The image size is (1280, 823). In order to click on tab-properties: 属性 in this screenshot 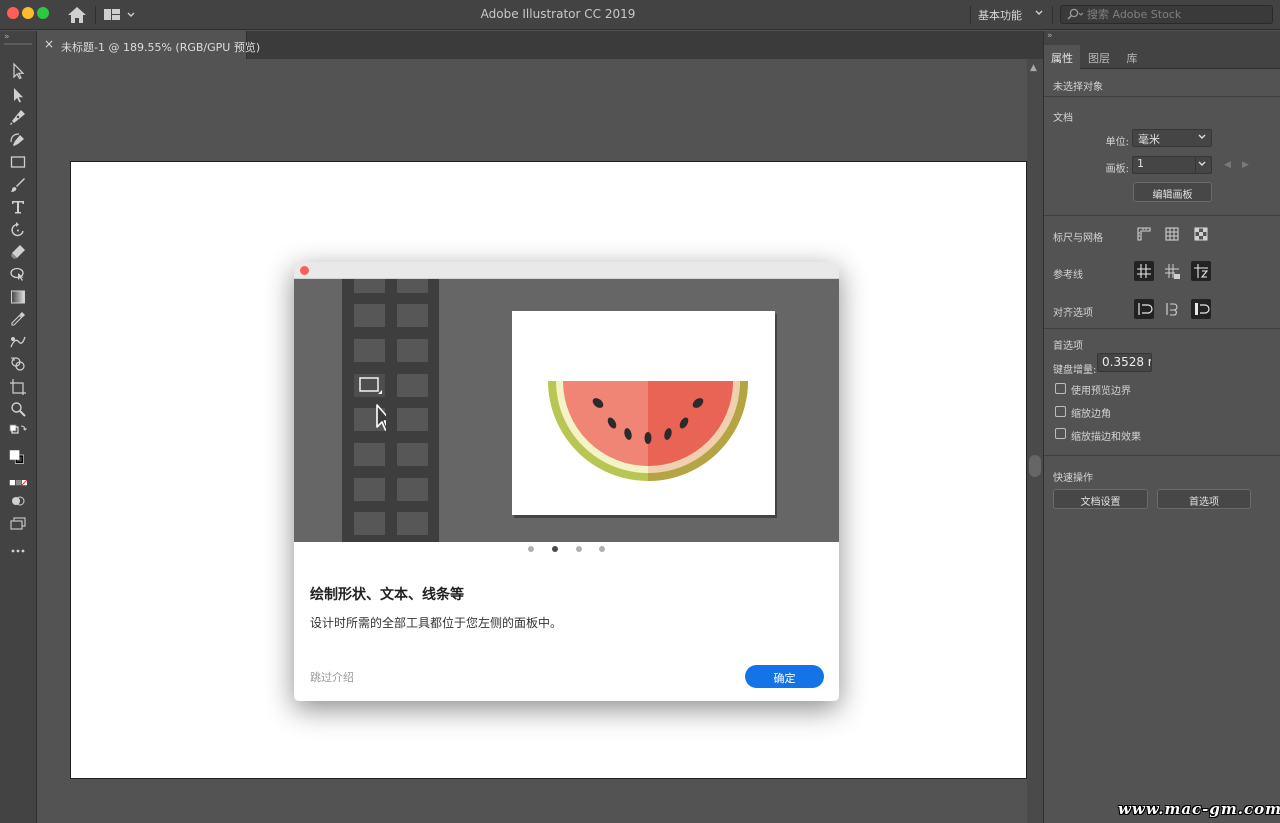, I will do `click(1062, 57)`.